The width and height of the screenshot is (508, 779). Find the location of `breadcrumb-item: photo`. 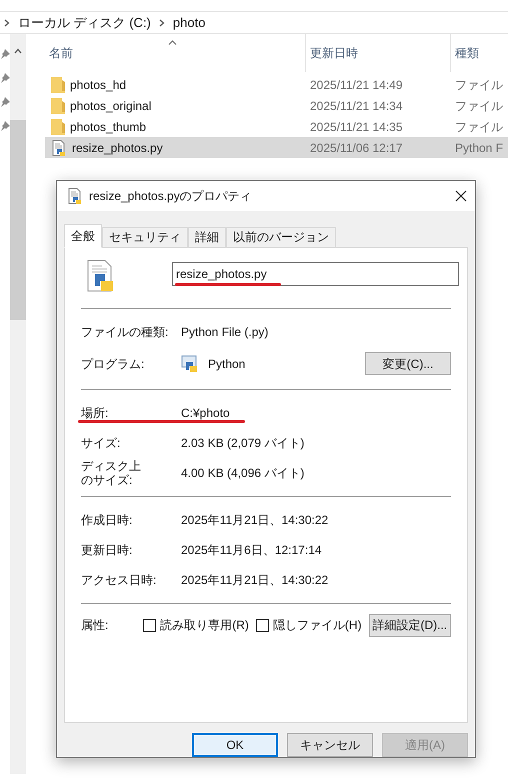

breadcrumb-item: photo is located at coordinates (189, 22).